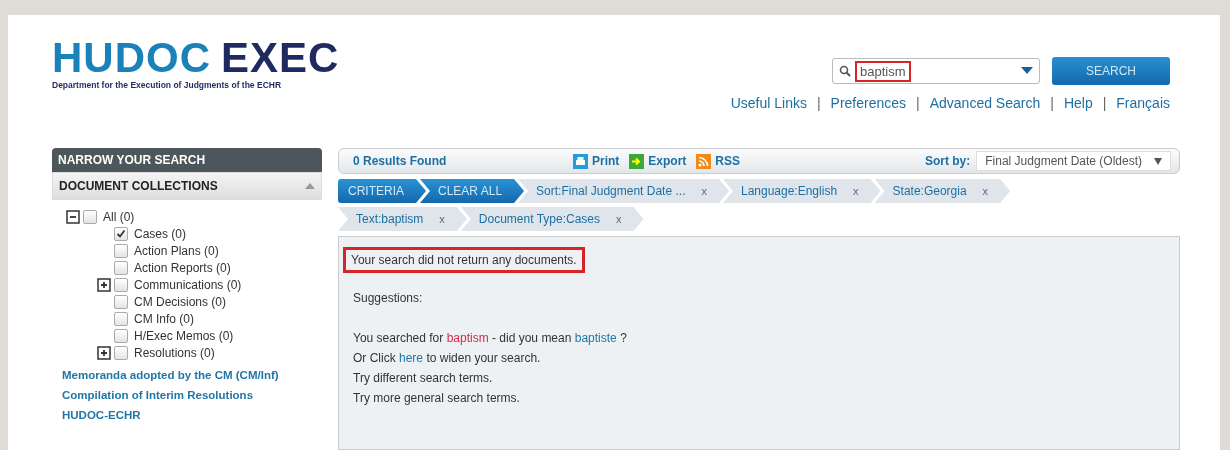 This screenshot has height=450, width=1230. I want to click on sidebar-link: Memoranda adopted by the CM (CM/Inf), so click(192, 375).